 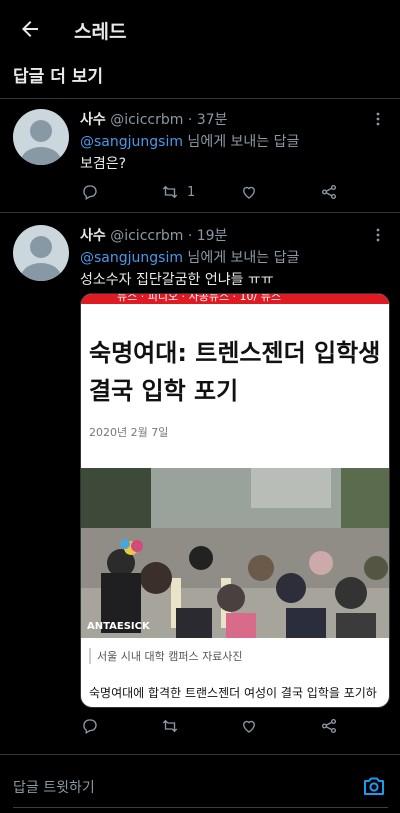 What do you see at coordinates (212, 120) in the screenshot?
I see `timestamp: 37분` at bounding box center [212, 120].